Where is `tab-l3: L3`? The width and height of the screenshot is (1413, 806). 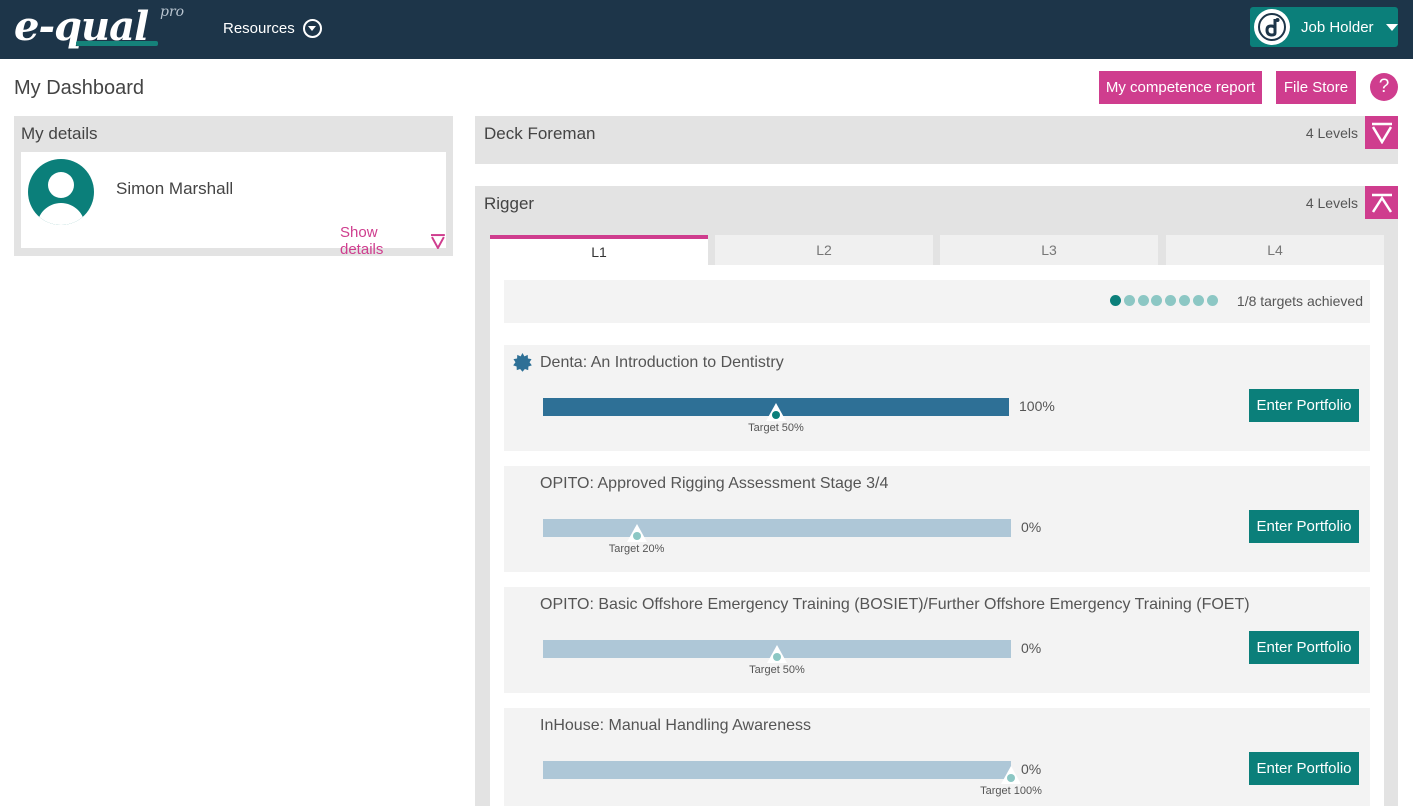
tab-l3: L3 is located at coordinates (1049, 250).